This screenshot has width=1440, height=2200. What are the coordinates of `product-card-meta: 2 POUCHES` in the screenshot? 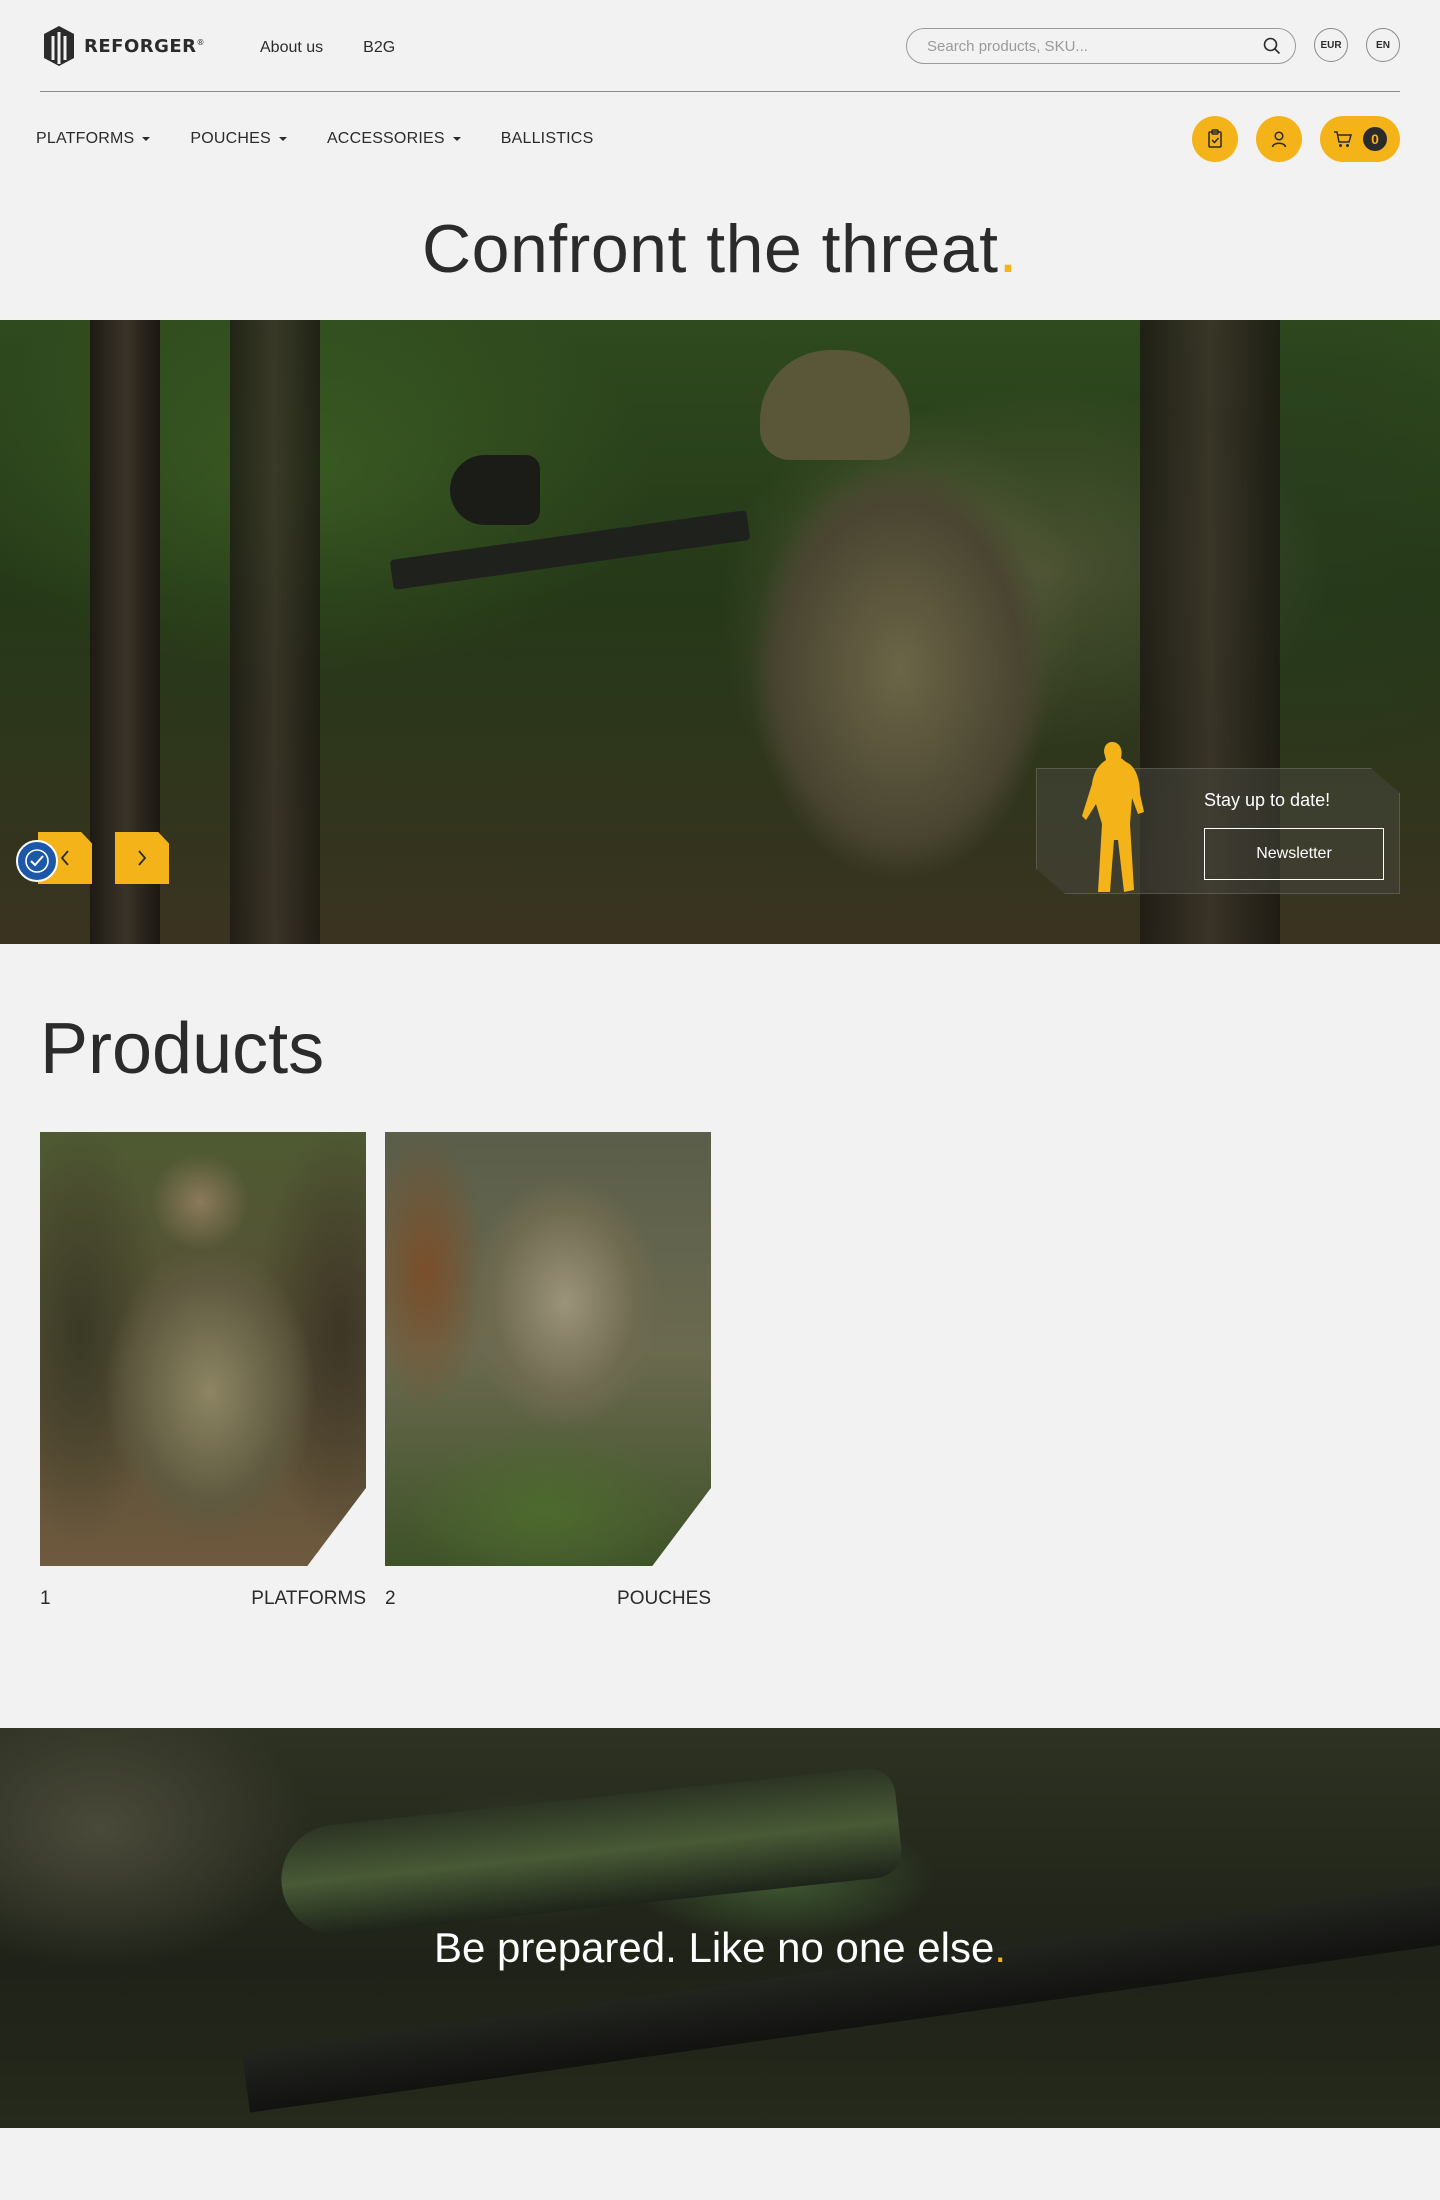 It's located at (548, 1599).